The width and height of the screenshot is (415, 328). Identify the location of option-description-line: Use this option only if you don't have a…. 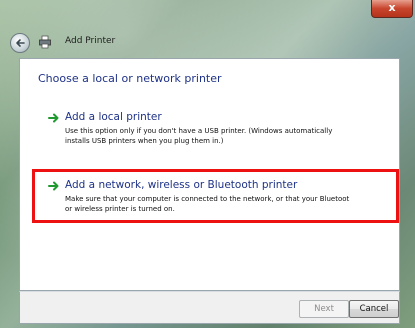
(199, 131).